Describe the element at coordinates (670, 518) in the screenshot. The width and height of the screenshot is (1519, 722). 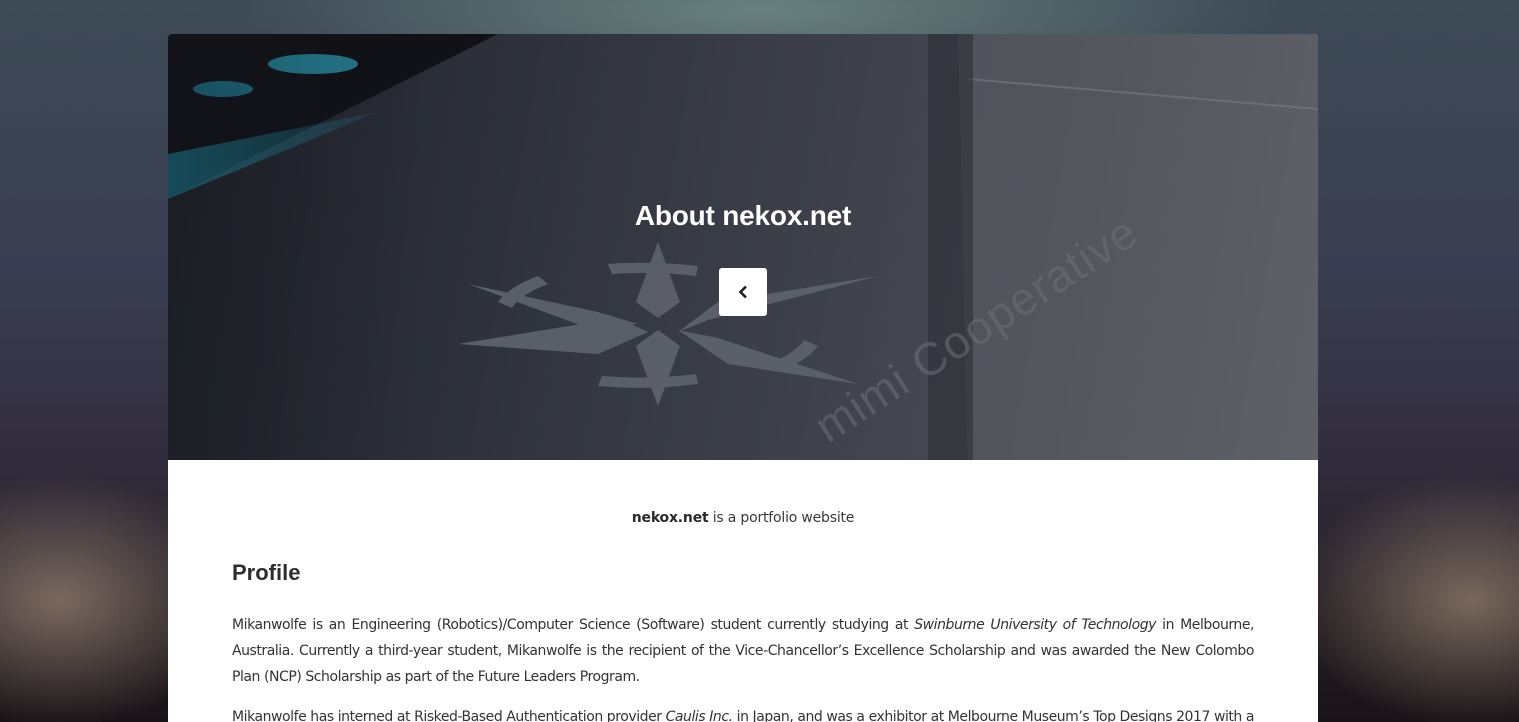
I see `site-name: nekox.net` at that location.